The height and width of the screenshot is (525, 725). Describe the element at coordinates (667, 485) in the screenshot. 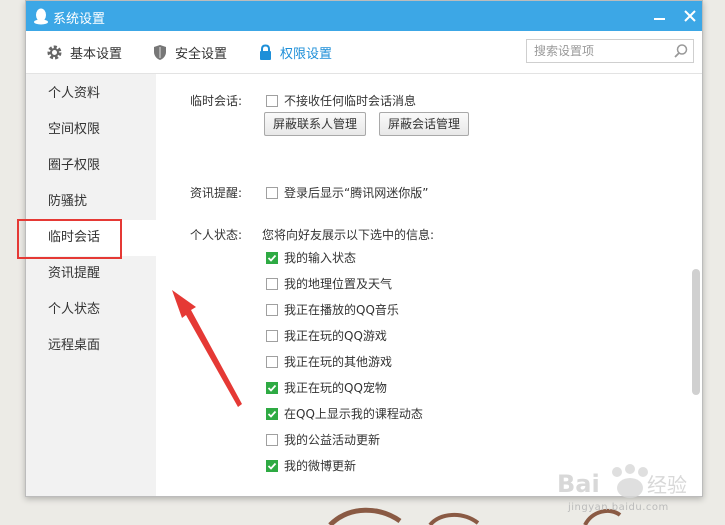

I see `svg-text: 经验` at that location.